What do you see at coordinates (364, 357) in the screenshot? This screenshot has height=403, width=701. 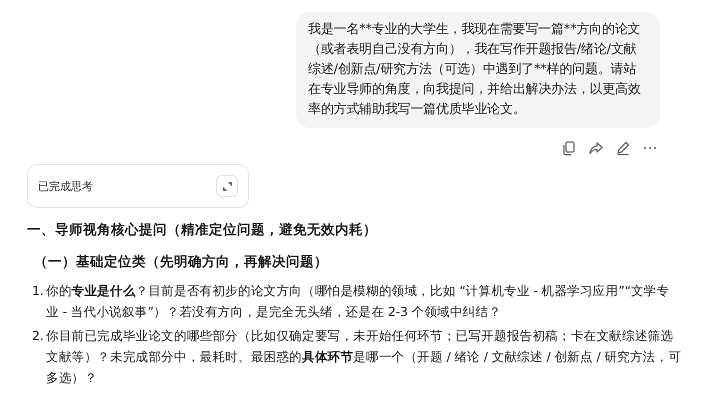 I see `question-text: 你目前已完成毕业论文的哪些部分（比如仅确定要写，未开始任何环节；已写开题报告初稿；卡在文献综述筛选文献等）？未完成部分中，最耗时、最困惑的具体环节是哪一个（开题 / 绪论 / 文献综述 / 创新点 / 研究方法，可多选）？` at bounding box center [364, 357].